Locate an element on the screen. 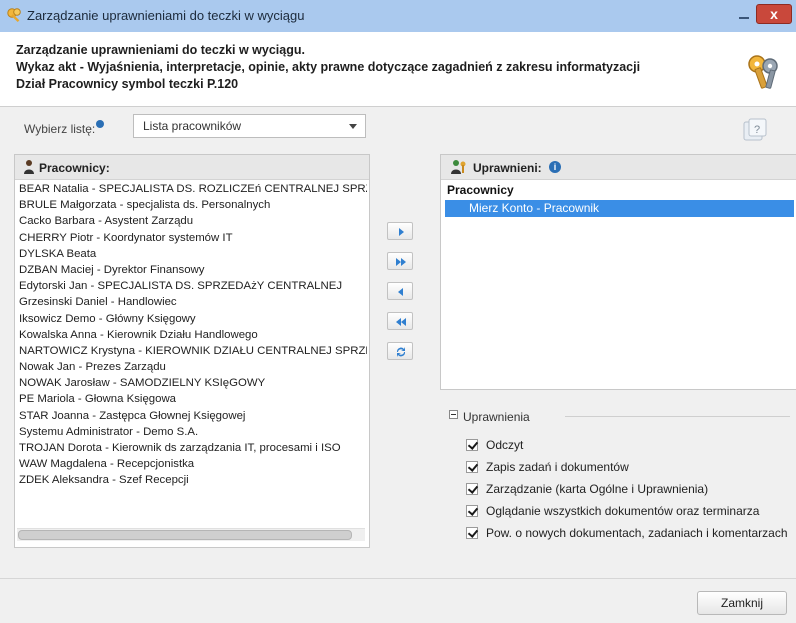 The height and width of the screenshot is (623, 796). list-select: Lista pracowników is located at coordinates (249, 126).